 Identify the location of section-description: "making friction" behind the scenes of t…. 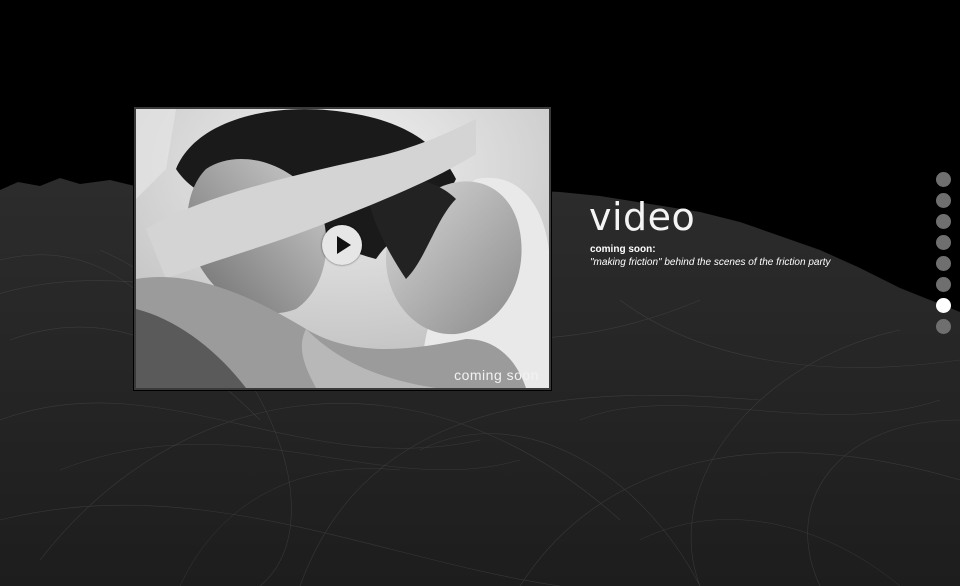
(710, 262).